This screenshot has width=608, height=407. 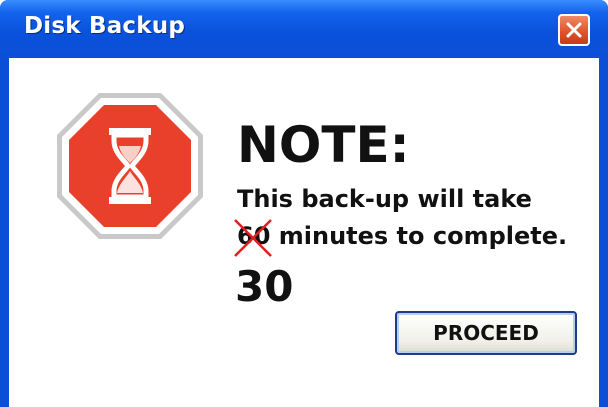 I want to click on new-minutes: 30, so click(x=264, y=286).